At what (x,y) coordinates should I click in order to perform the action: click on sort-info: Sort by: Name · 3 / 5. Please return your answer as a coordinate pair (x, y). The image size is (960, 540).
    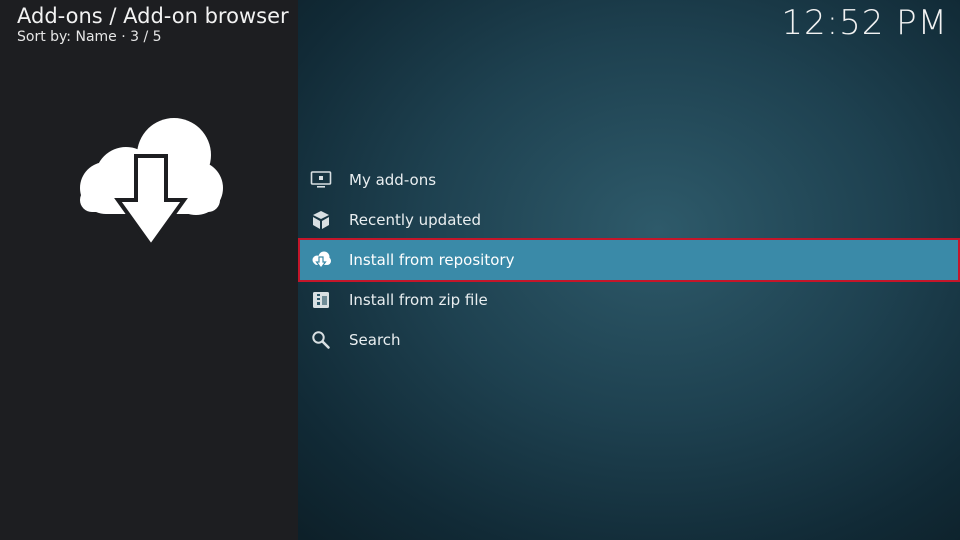
    Looking at the image, I should click on (89, 37).